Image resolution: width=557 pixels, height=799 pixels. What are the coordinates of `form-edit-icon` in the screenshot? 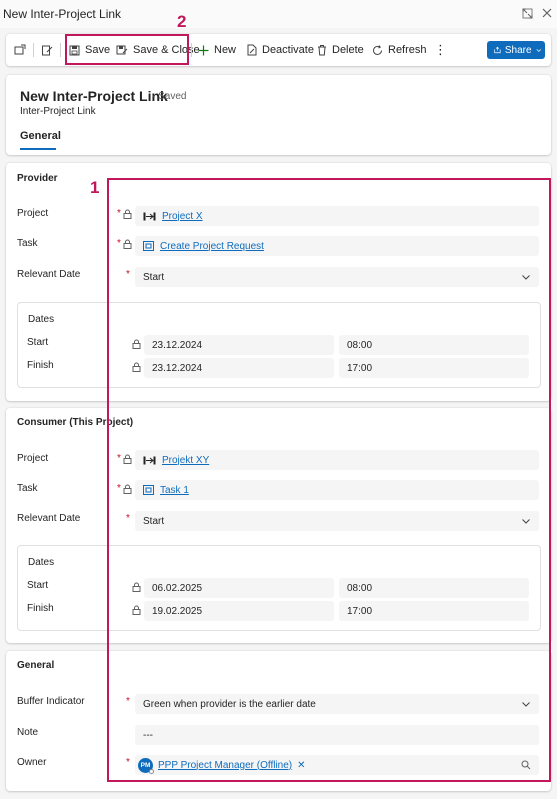 It's located at (49, 50).